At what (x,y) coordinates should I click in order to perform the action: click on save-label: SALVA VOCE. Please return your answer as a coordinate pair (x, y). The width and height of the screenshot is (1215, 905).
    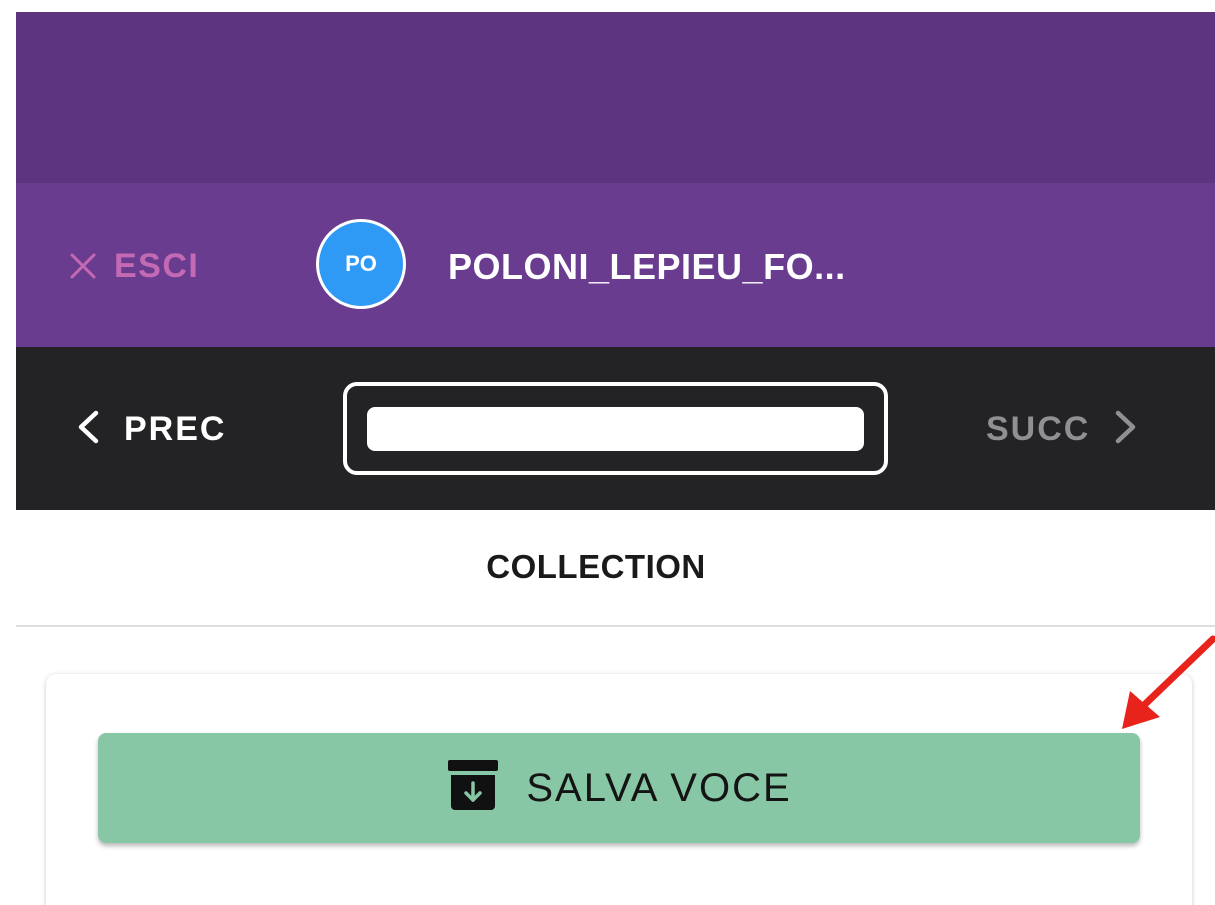
    Looking at the image, I should click on (659, 787).